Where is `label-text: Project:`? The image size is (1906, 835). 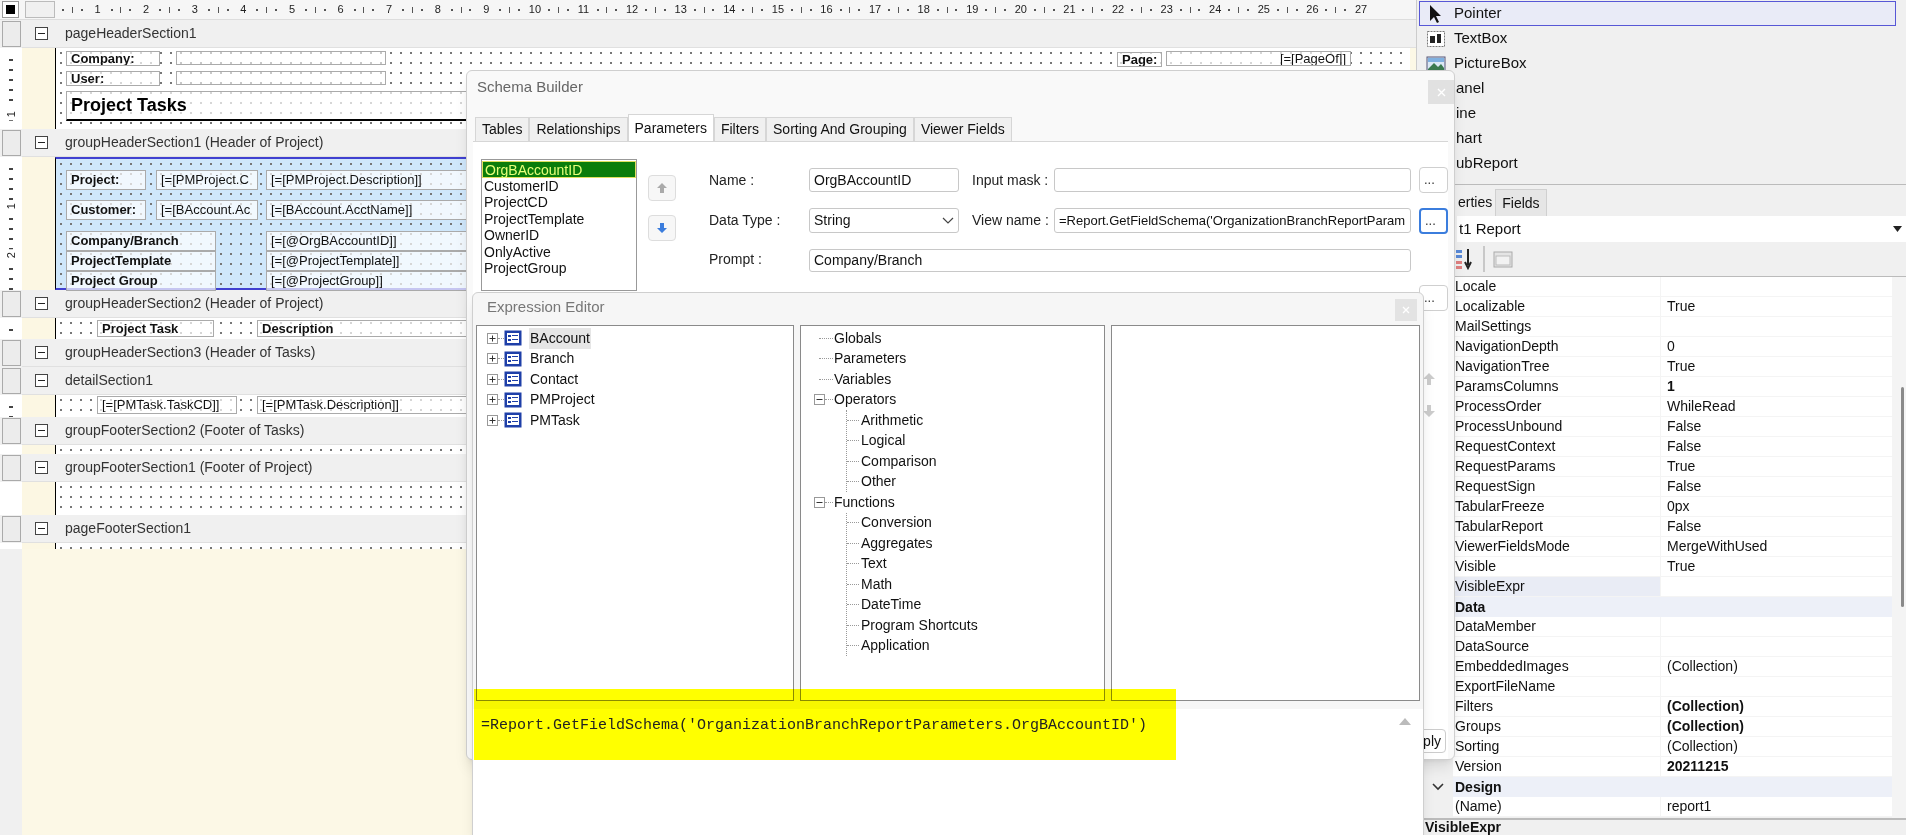
label-text: Project: is located at coordinates (106, 180).